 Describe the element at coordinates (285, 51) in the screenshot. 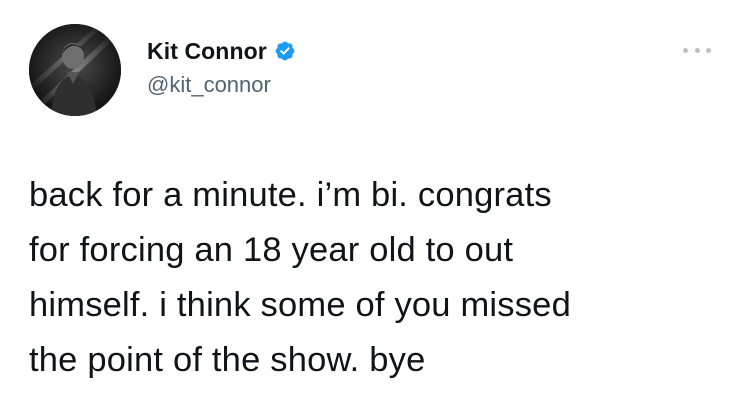

I see `verified-badge-icon` at that location.